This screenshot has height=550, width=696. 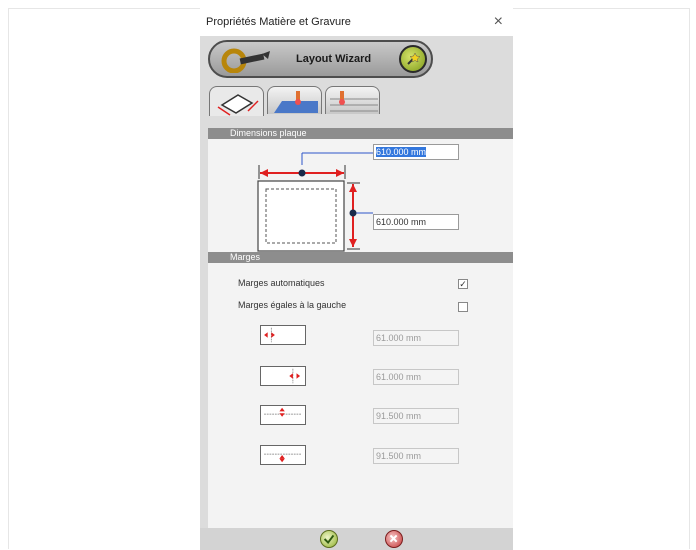 What do you see at coordinates (334, 59) in the screenshot?
I see `layout-wizard-label: Layout Wizard` at bounding box center [334, 59].